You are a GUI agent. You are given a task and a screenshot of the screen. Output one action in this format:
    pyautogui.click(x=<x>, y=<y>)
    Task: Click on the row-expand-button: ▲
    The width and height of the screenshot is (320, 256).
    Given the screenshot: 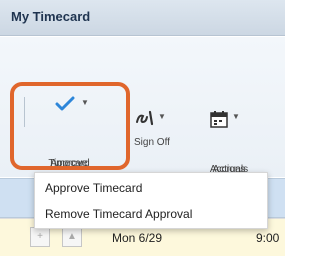 What is the action you would take?
    pyautogui.click(x=72, y=237)
    